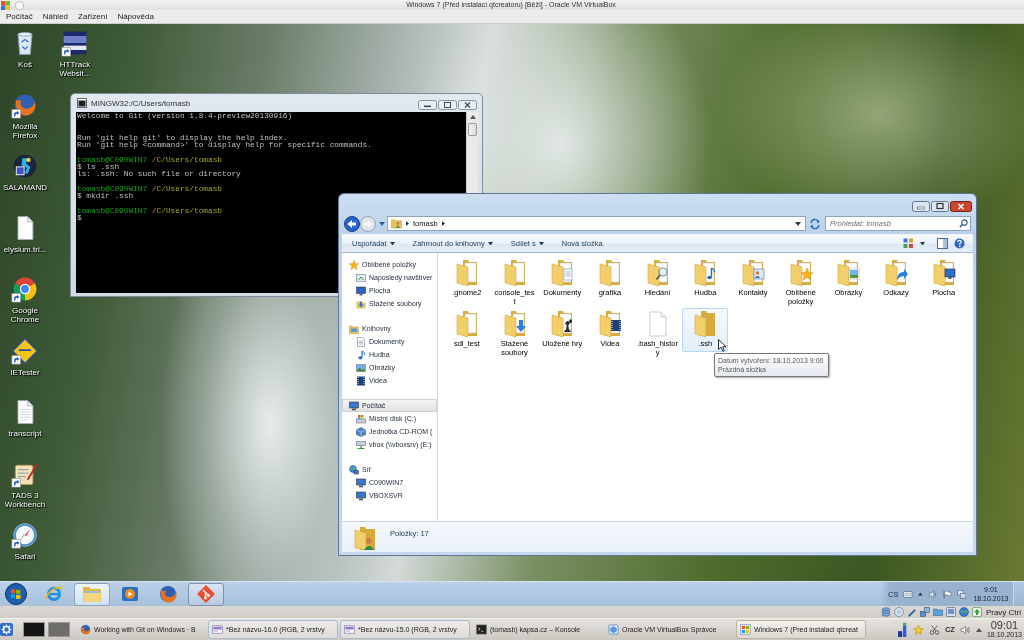 The height and width of the screenshot is (640, 1024). I want to click on magnifier-folder-icon, so click(657, 273).